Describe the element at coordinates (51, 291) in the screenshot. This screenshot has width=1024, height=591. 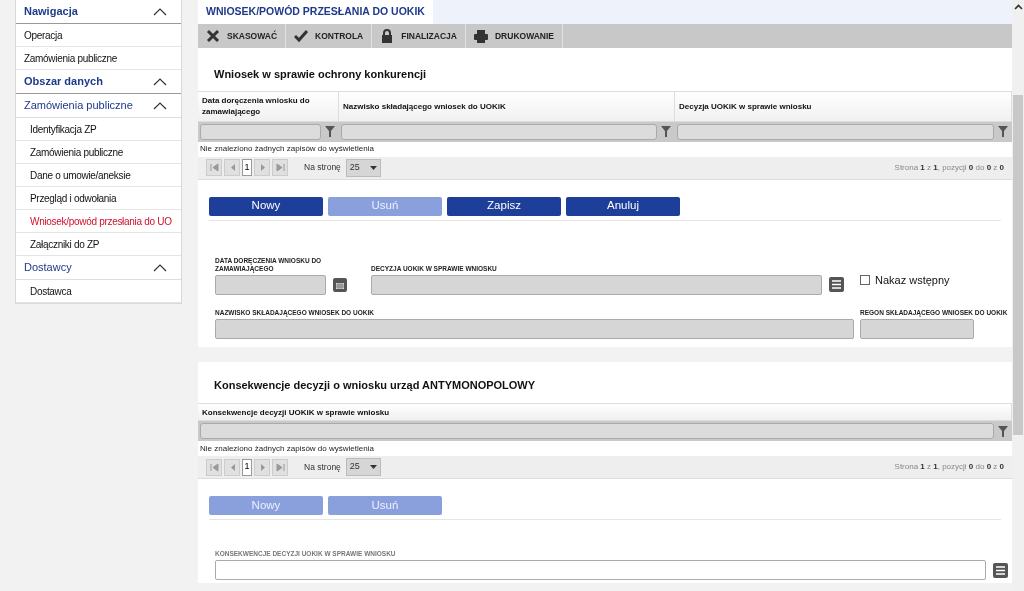
I see `sidebar-item: Dostawca` at that location.